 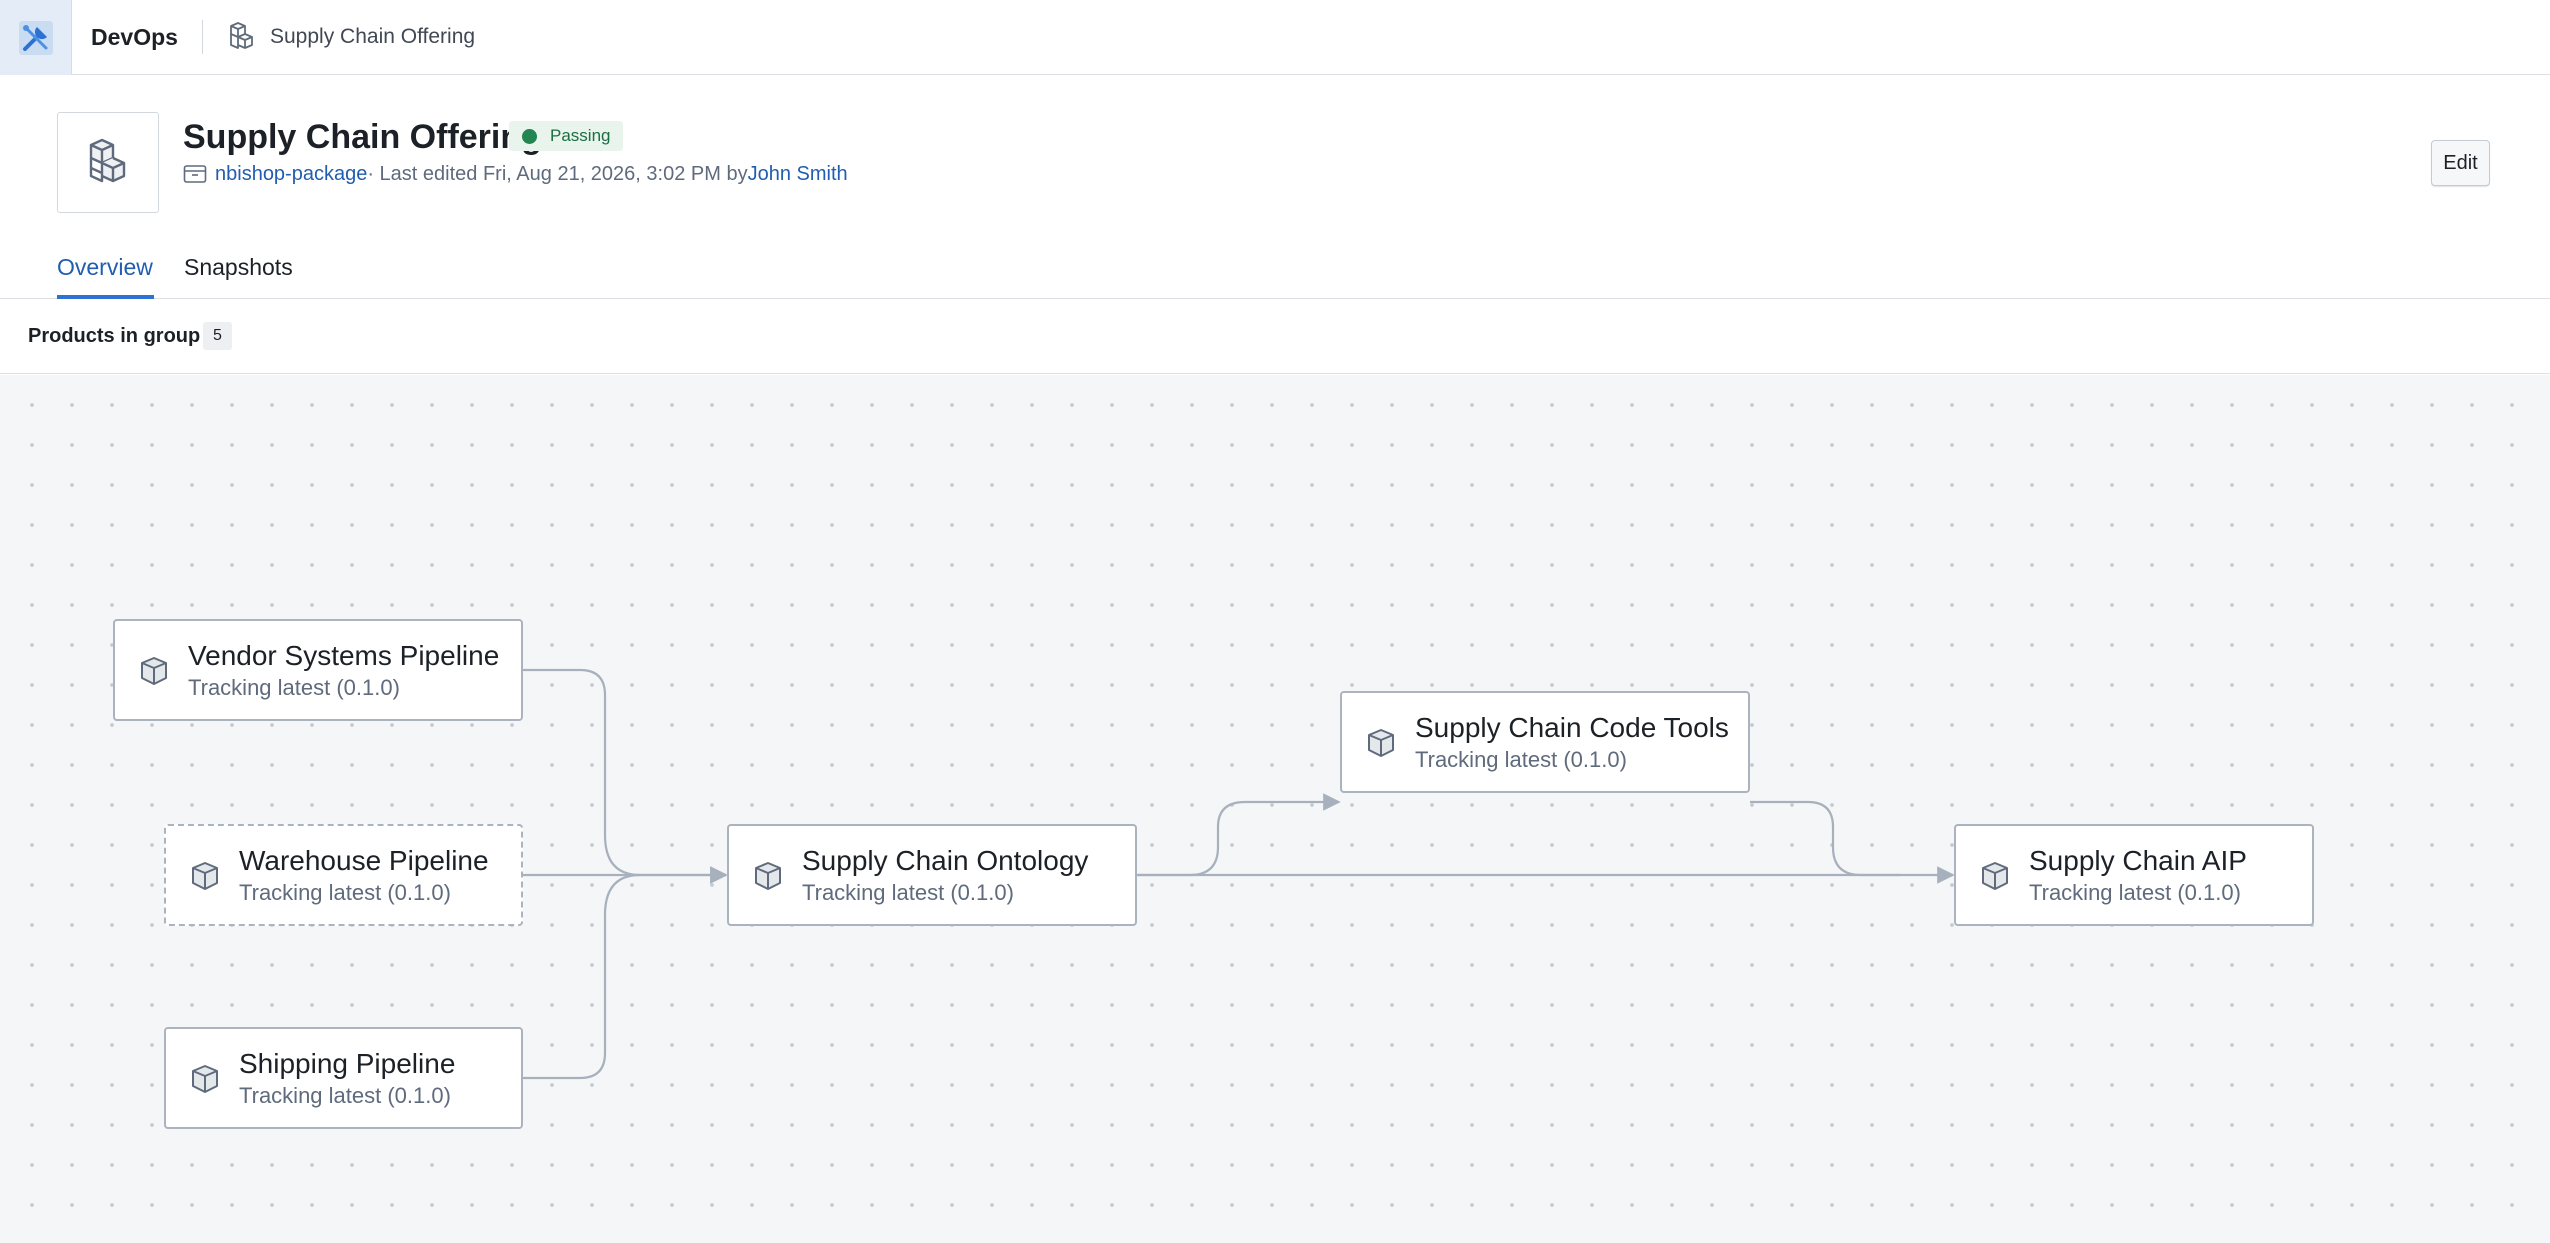 I want to click on cubes-icon, so click(x=243, y=37).